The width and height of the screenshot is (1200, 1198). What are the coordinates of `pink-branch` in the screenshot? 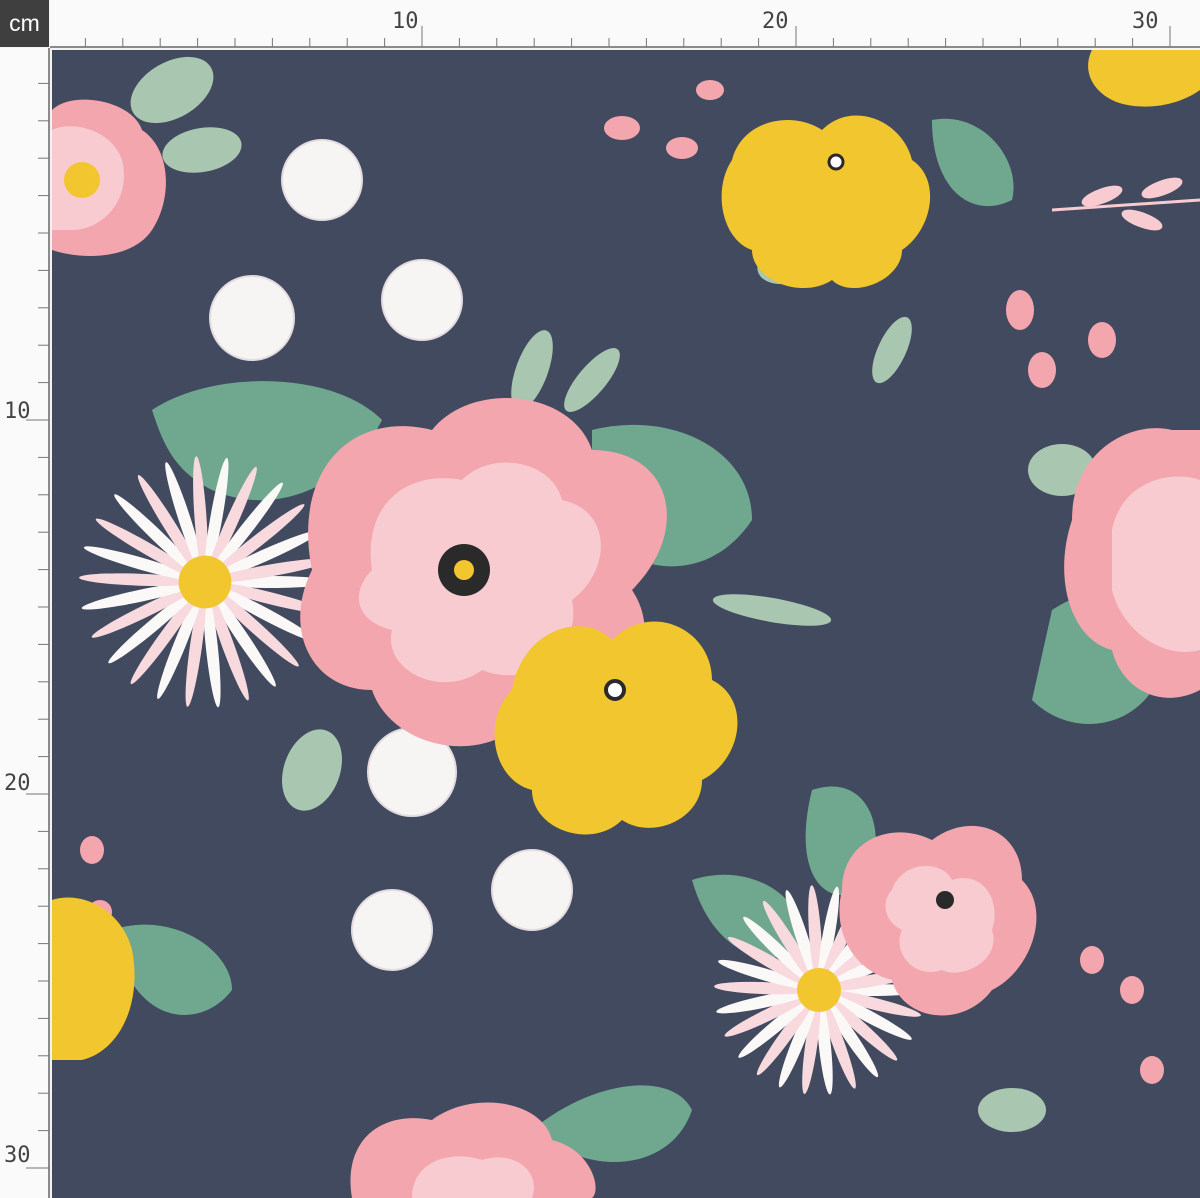 It's located at (1125, 204).